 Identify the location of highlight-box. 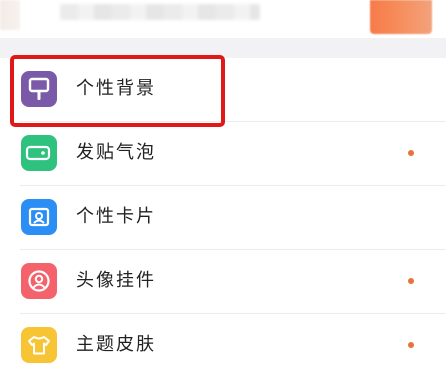
(117, 91).